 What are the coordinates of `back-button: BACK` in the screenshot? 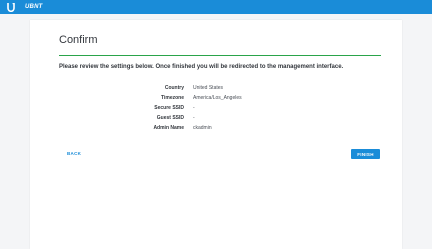 It's located at (74, 153).